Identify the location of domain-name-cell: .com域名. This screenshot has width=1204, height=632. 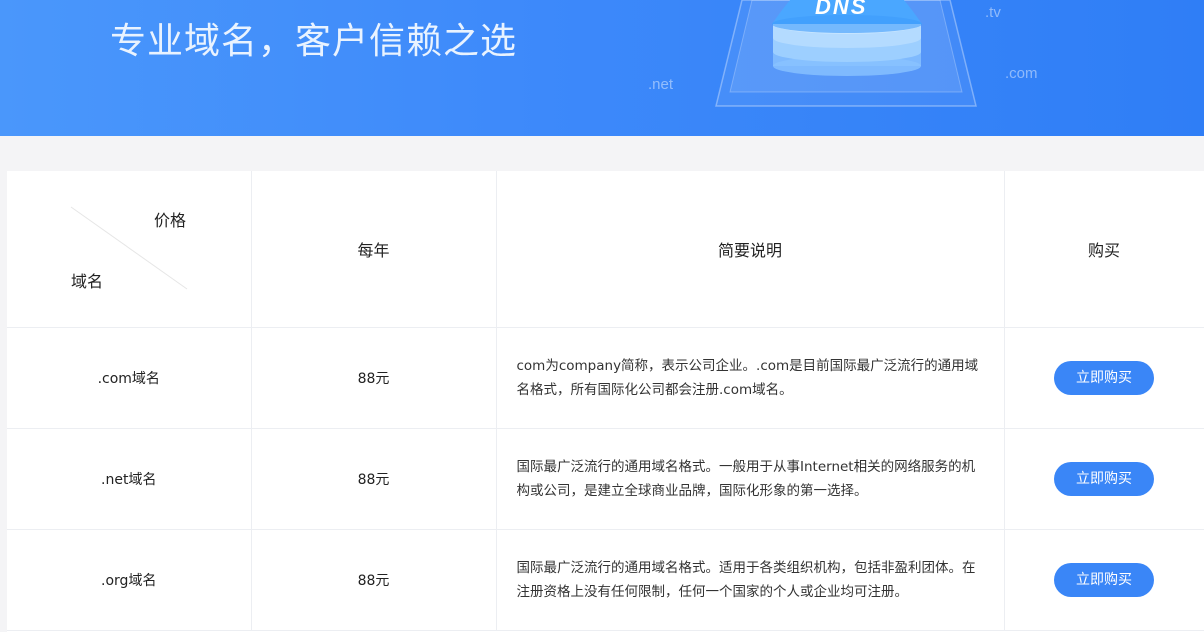
(129, 378).